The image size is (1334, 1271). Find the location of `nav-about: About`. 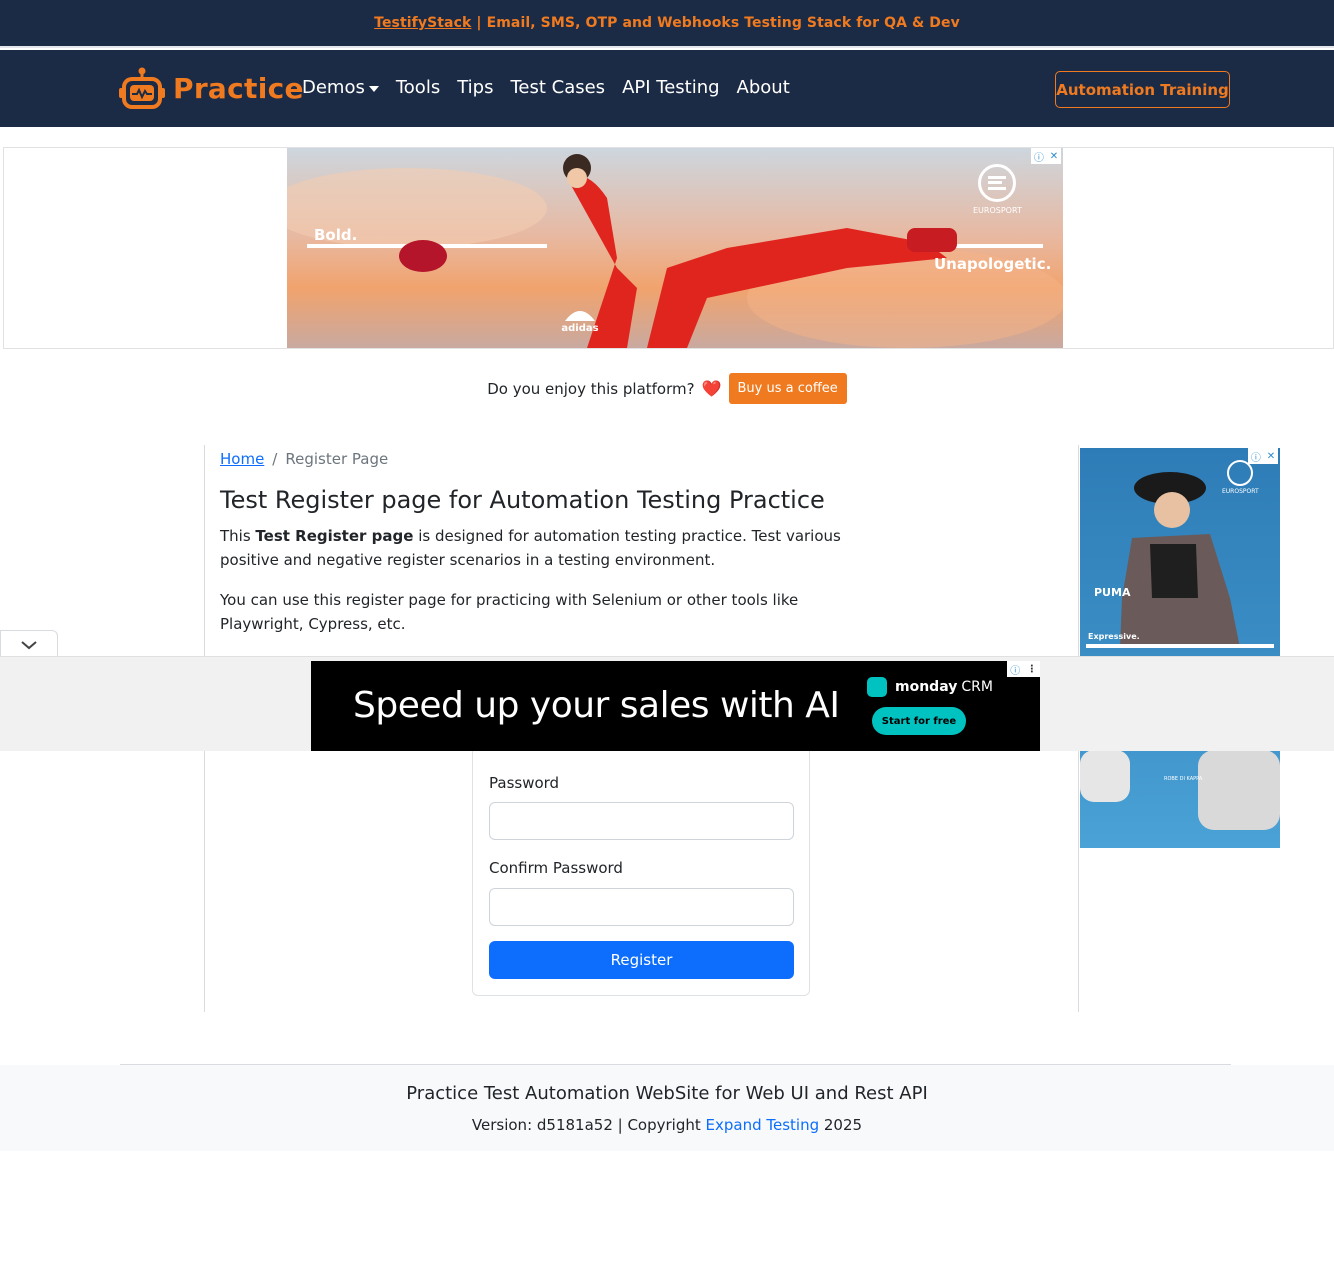

nav-about: About is located at coordinates (763, 87).